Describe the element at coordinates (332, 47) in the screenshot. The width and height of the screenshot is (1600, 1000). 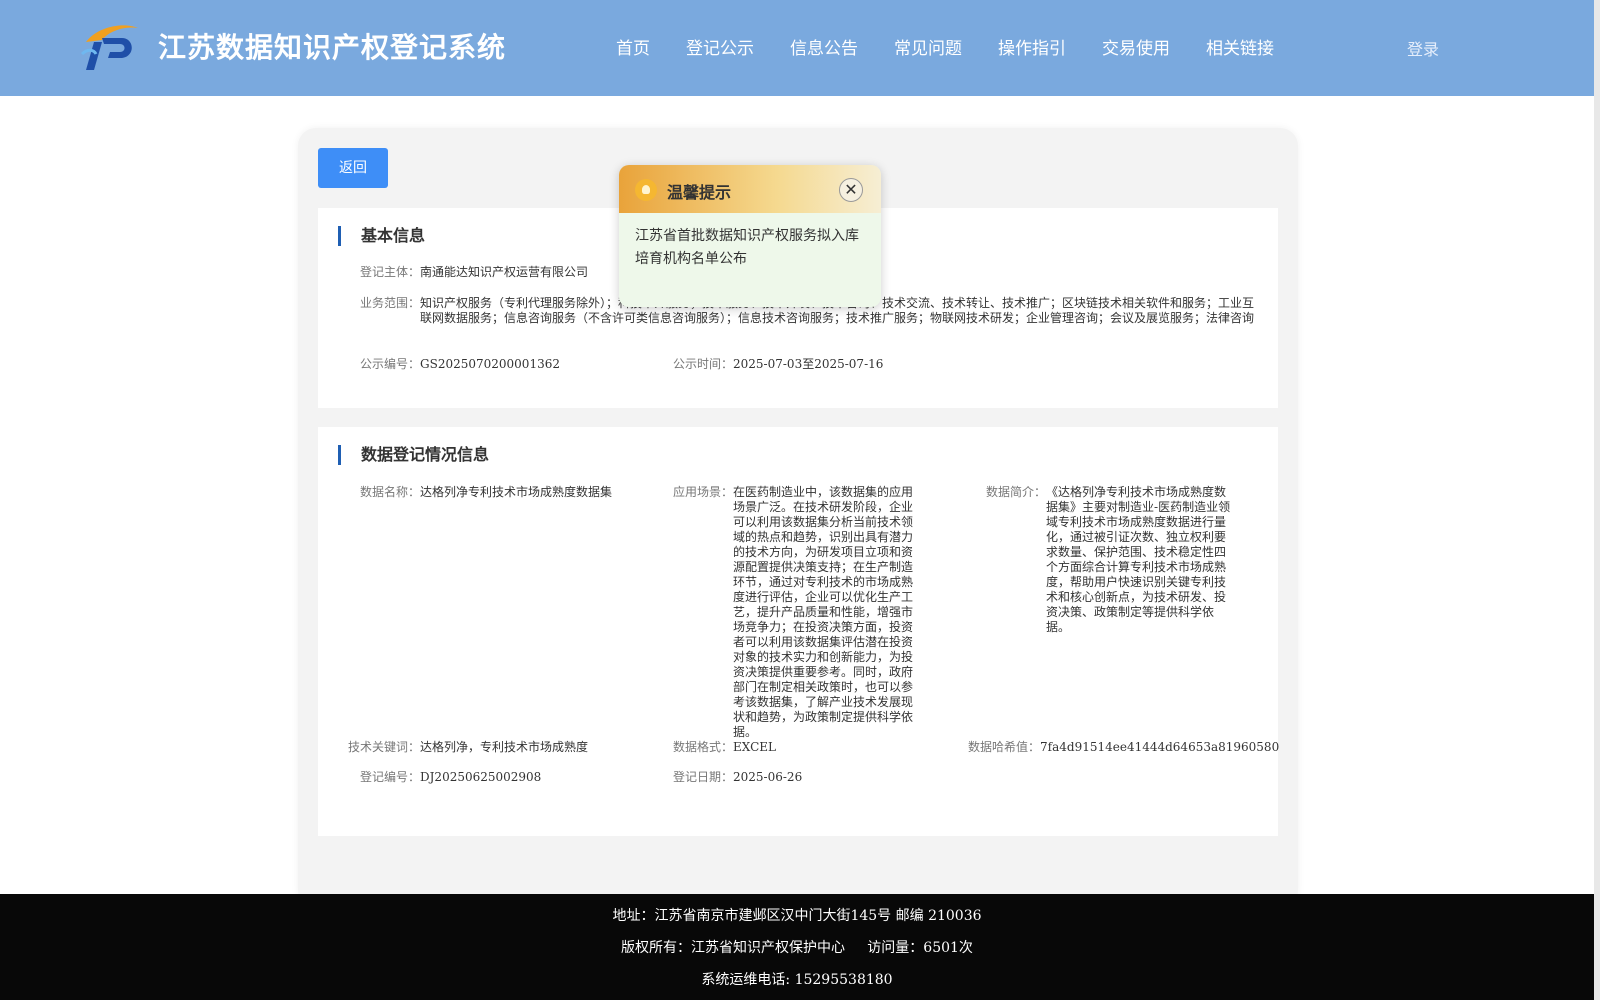
I see `site-title: 江苏数据知识产权登记系统` at that location.